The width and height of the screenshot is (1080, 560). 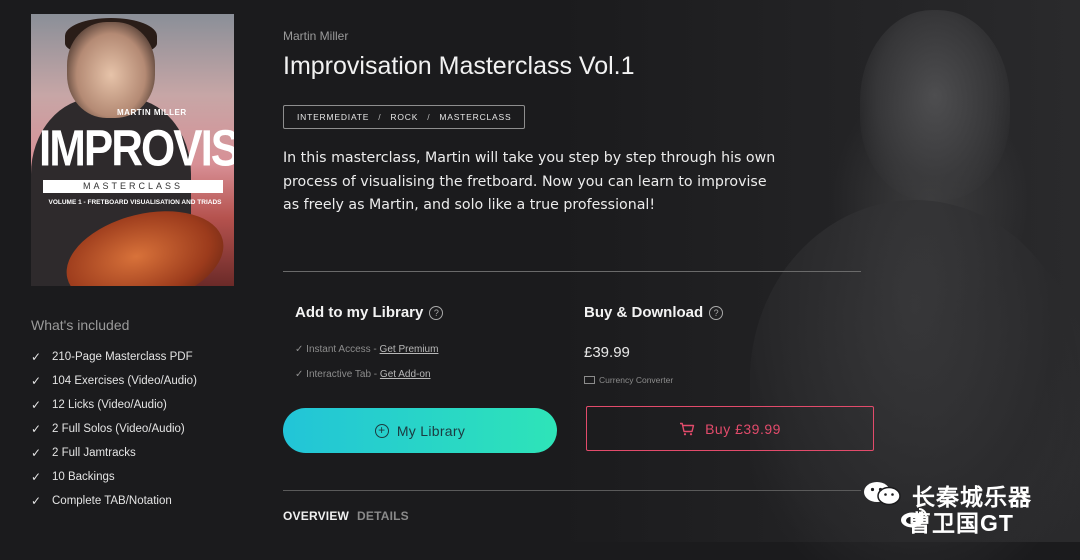 I want to click on list-item: ✓ 104 Exercises (Video/Audio), so click(x=114, y=381).